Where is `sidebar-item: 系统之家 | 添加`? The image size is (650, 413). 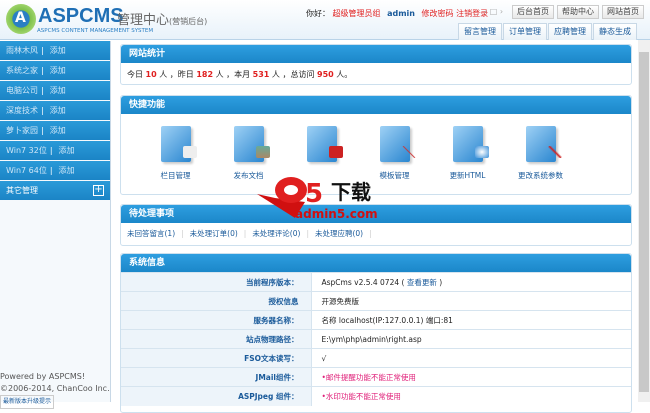
sidebar-item: 系统之家 | 添加 is located at coordinates (55, 70).